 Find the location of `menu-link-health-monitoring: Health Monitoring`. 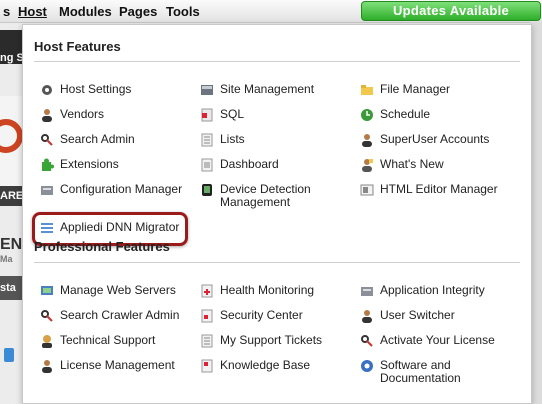

menu-link-health-monitoring: Health Monitoring is located at coordinates (280, 291).